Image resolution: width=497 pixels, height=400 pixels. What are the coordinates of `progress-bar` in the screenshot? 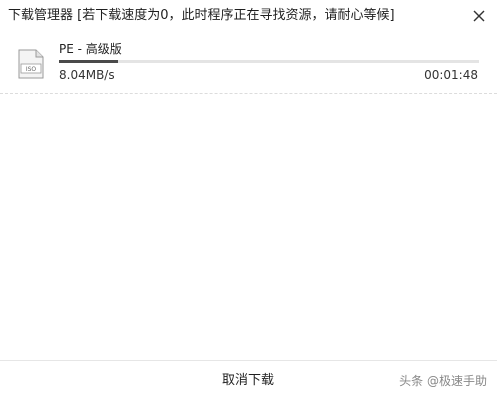 It's located at (269, 61).